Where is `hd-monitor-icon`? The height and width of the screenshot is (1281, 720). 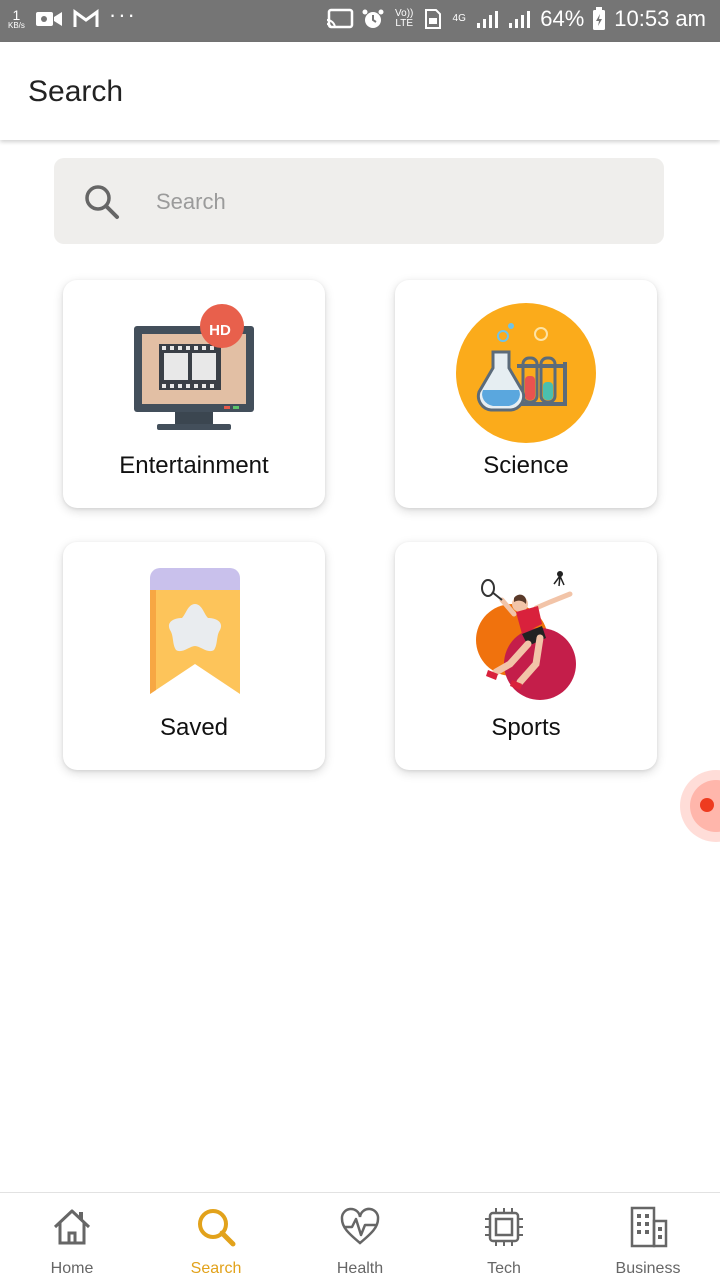 hd-monitor-icon is located at coordinates (194, 367).